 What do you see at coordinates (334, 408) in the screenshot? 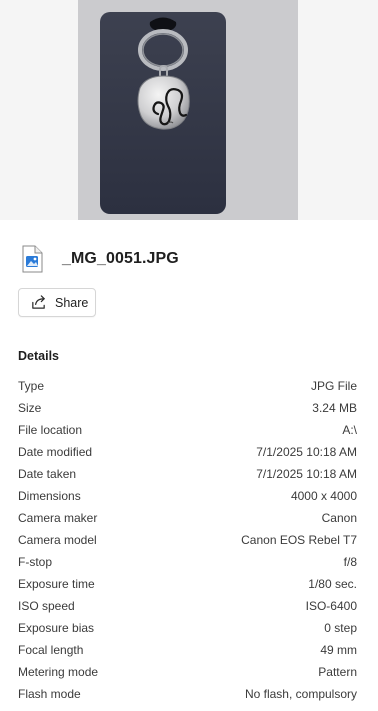
I see `detail-value: 3.24 MB` at bounding box center [334, 408].